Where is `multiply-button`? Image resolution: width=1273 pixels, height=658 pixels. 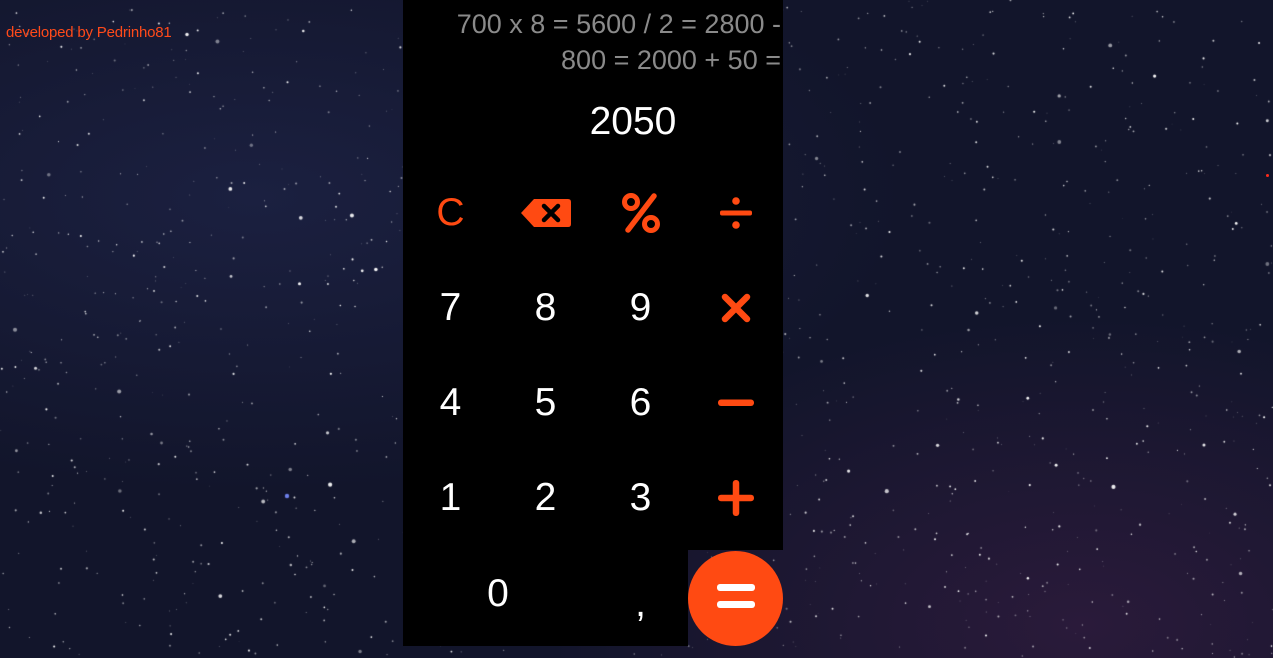 multiply-button is located at coordinates (735, 307).